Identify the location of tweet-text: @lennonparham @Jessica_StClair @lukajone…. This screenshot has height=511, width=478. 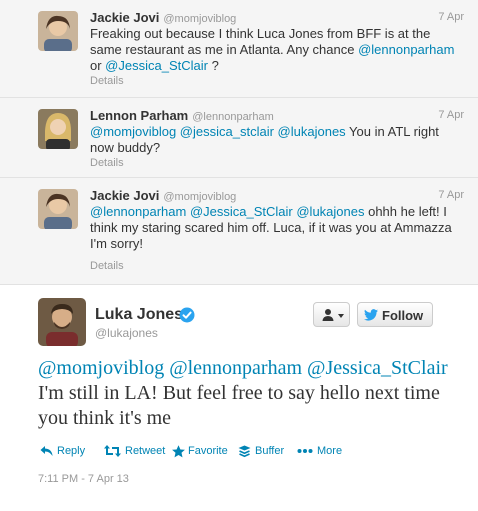
(276, 228).